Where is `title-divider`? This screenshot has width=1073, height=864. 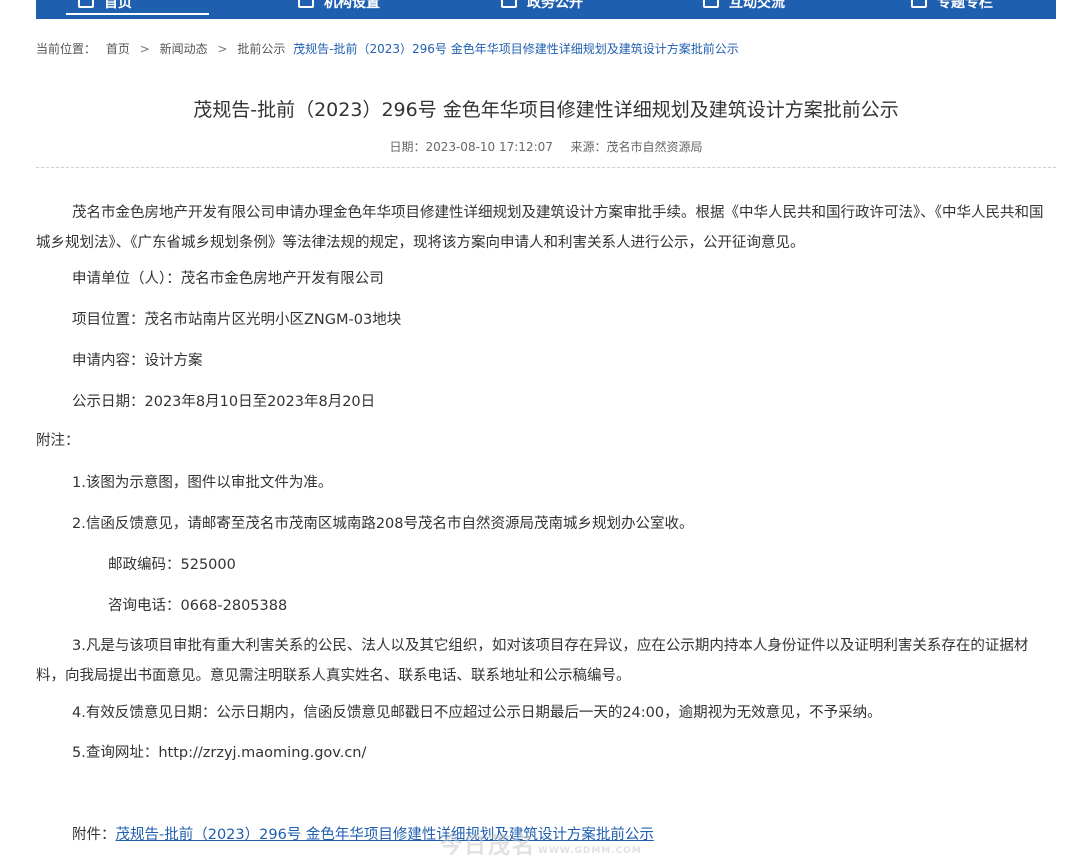 title-divider is located at coordinates (546, 167).